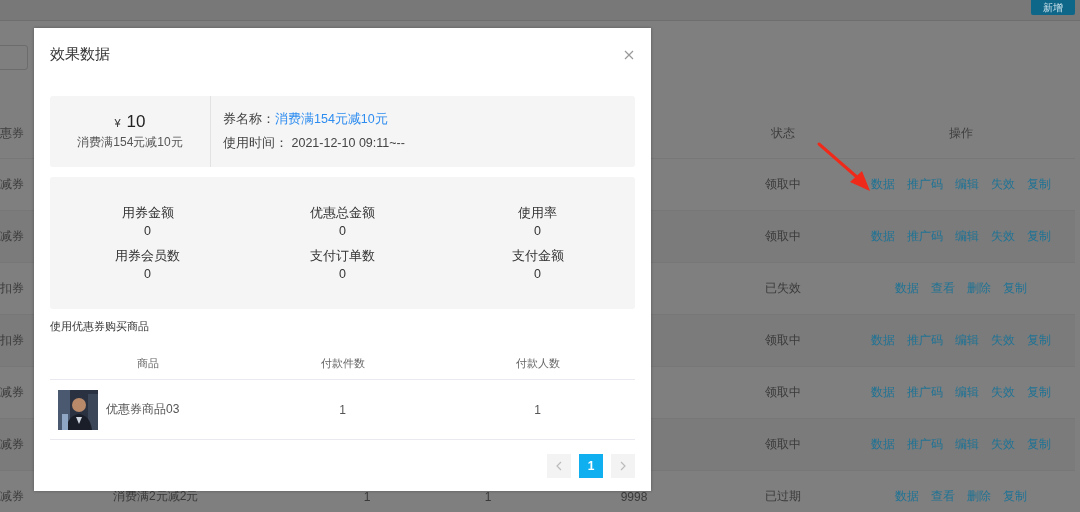 The width and height of the screenshot is (1080, 512). Describe the element at coordinates (1053, 7) in the screenshot. I see `add-button: 新增` at that location.